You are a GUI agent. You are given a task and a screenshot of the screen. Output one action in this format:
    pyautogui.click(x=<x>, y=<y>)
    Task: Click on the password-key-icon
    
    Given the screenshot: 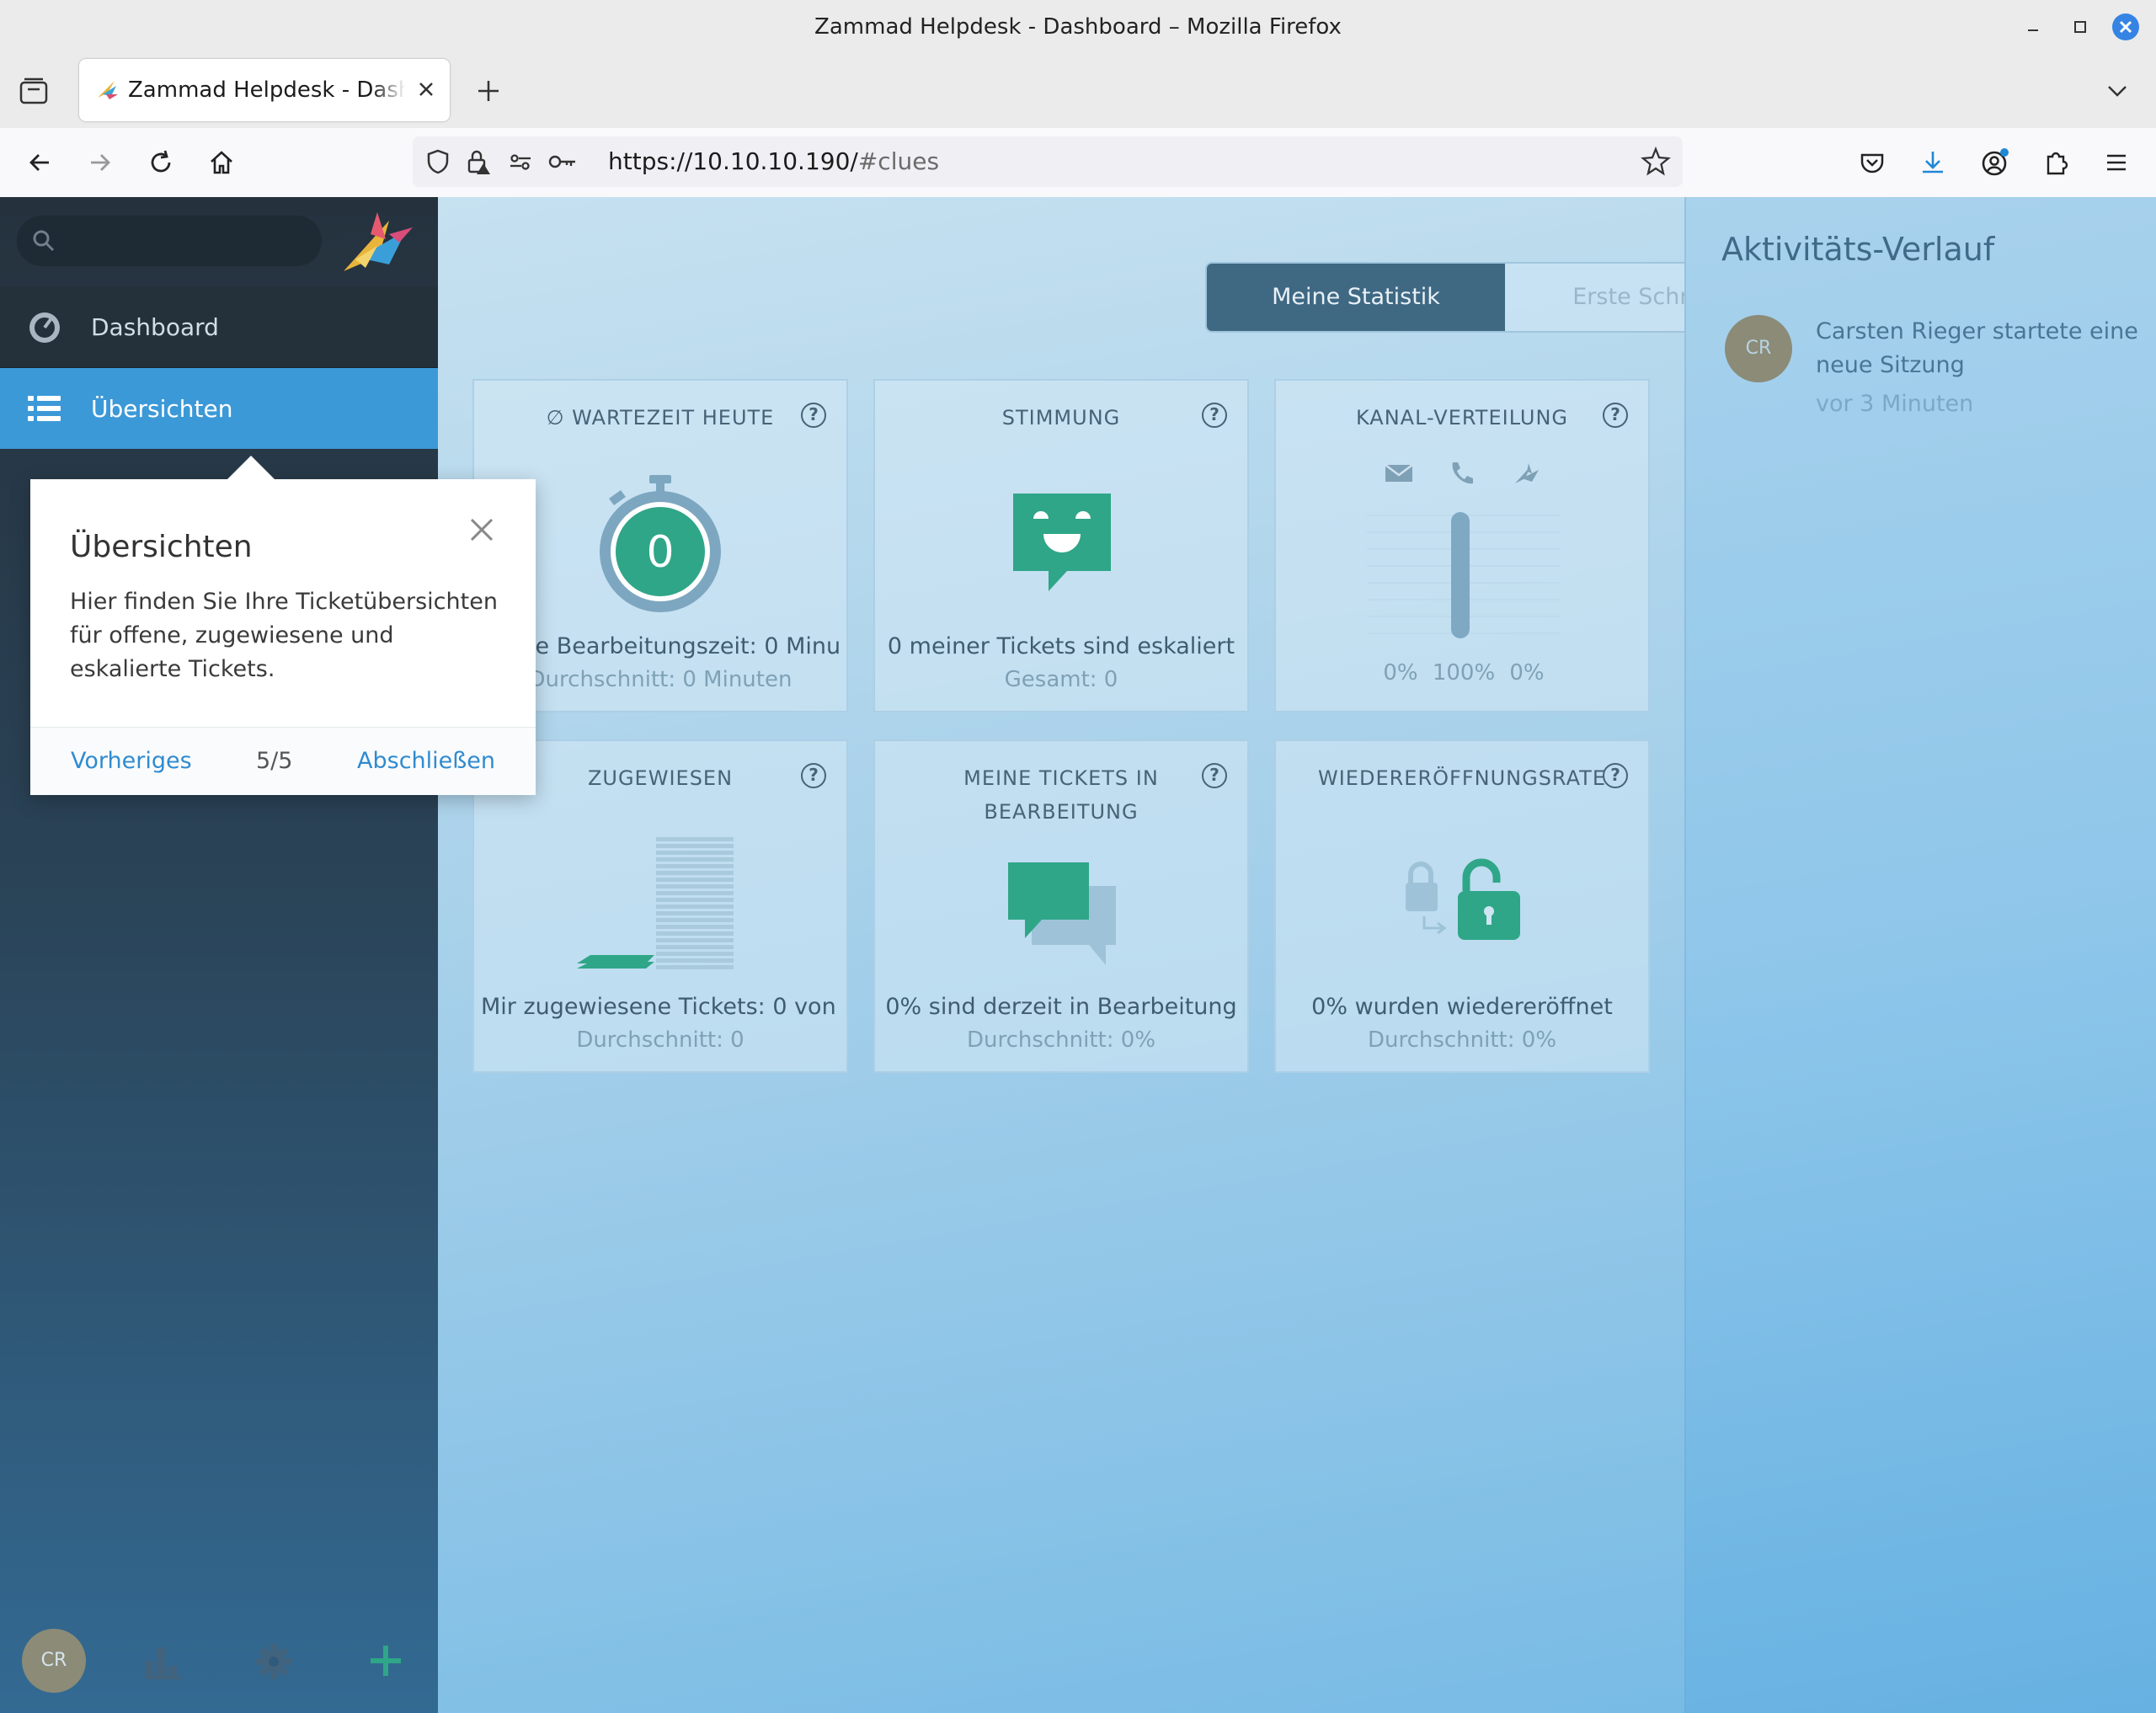 What is the action you would take?
    pyautogui.click(x=562, y=162)
    